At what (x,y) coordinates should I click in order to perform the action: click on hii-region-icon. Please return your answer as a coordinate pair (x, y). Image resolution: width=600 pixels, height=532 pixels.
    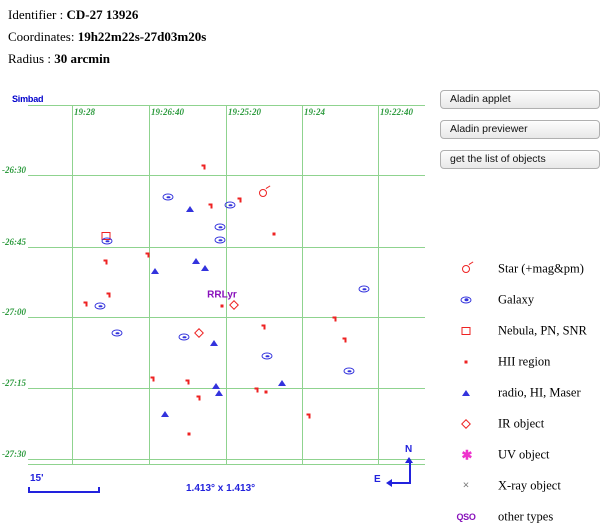
    Looking at the image, I should click on (466, 361).